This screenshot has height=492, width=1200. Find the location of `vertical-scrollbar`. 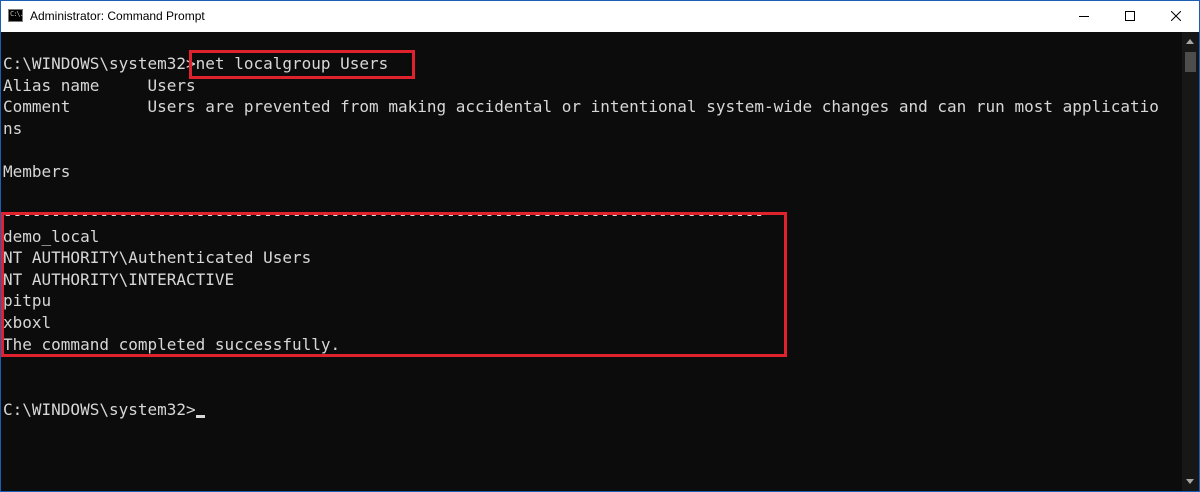

vertical-scrollbar is located at coordinates (1190, 261).